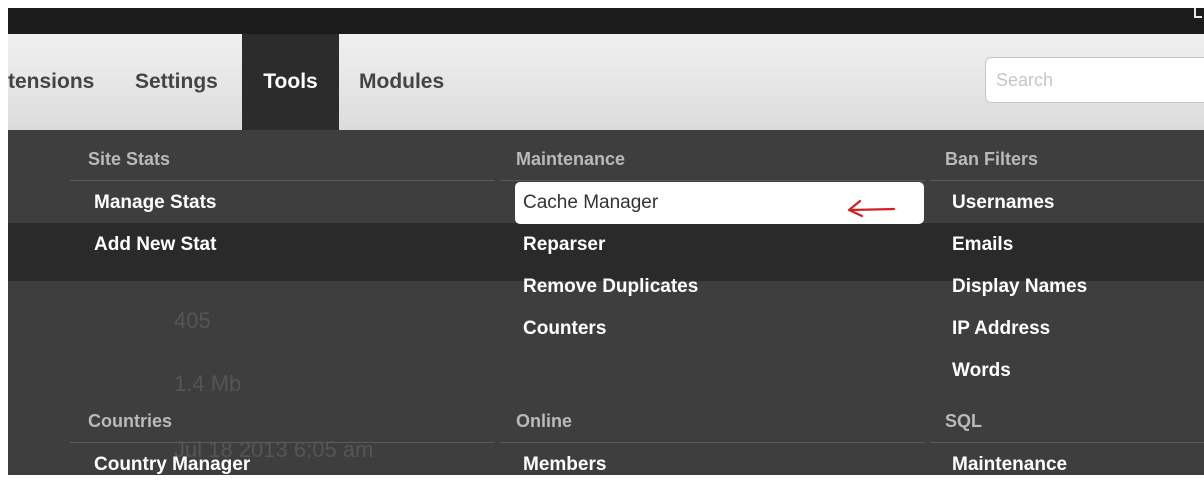  What do you see at coordinates (208, 383) in the screenshot?
I see `background-value: 1.4 Mb` at bounding box center [208, 383].